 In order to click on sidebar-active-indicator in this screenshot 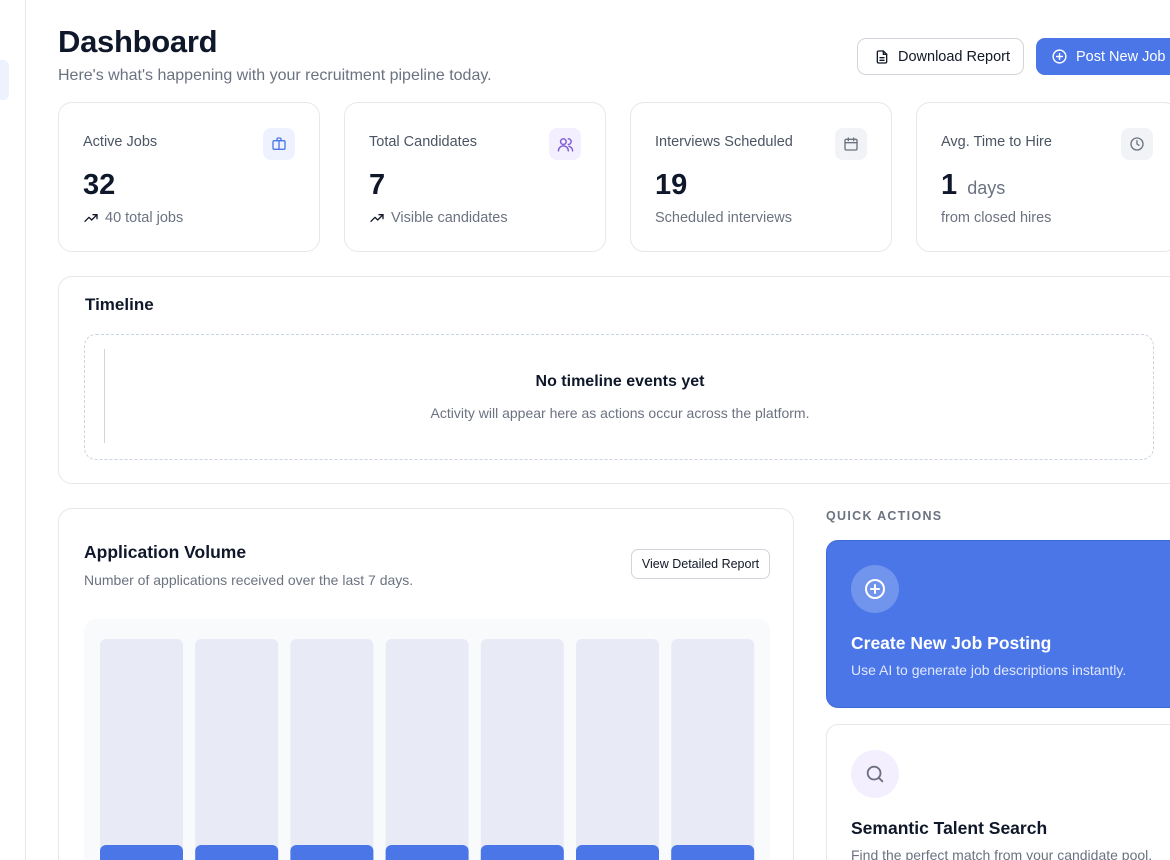, I will do `click(4, 80)`.